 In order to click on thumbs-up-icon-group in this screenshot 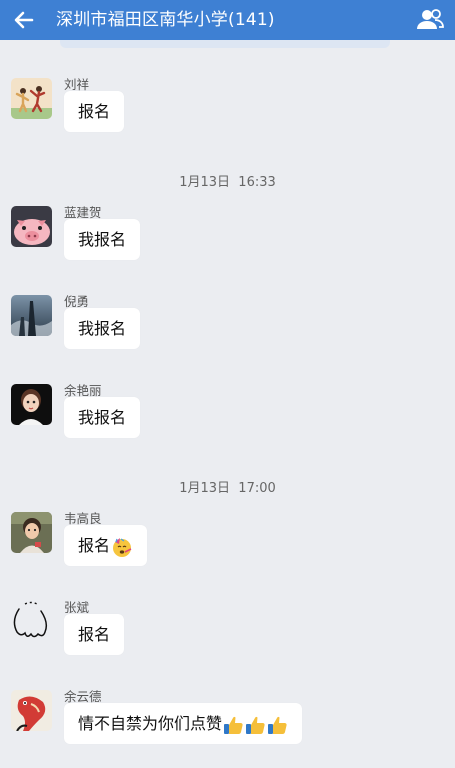, I will do `click(255, 724)`.